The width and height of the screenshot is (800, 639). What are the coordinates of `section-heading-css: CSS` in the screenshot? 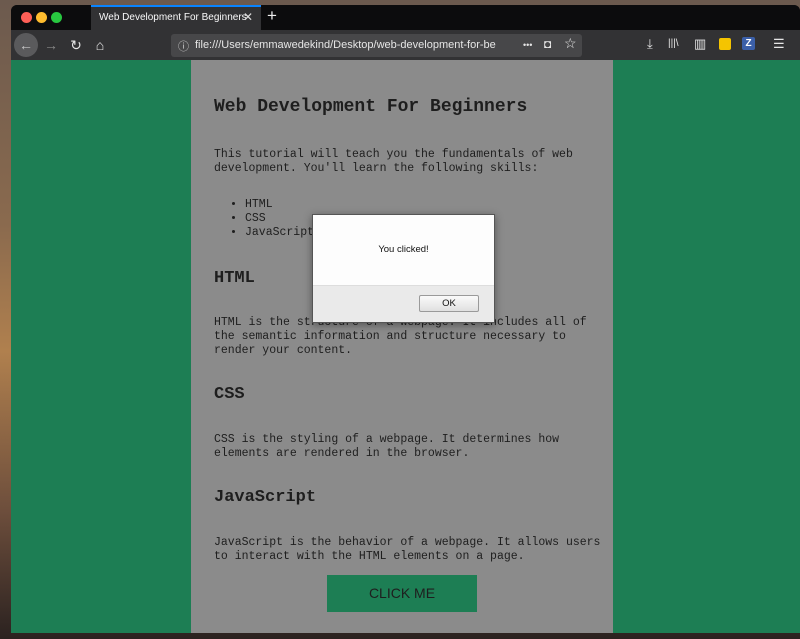 It's located at (229, 394).